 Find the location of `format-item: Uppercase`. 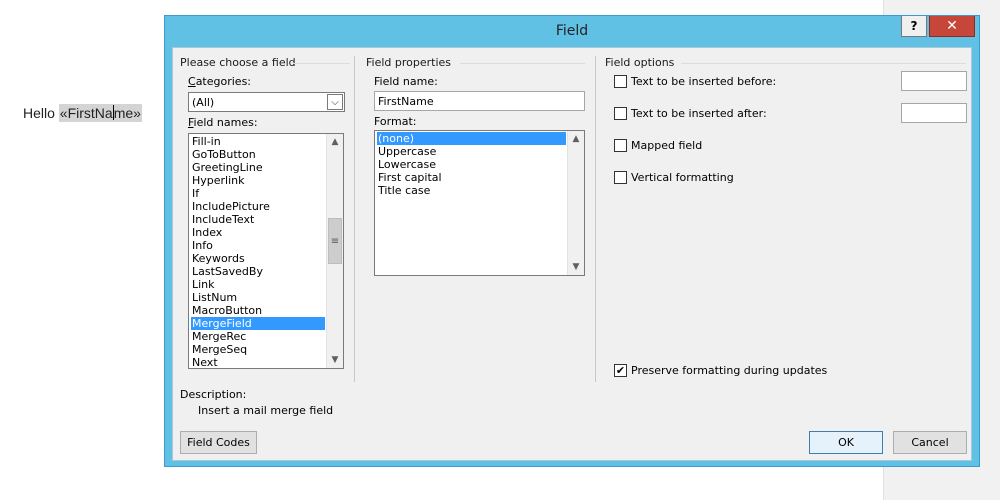

format-item: Uppercase is located at coordinates (471, 151).